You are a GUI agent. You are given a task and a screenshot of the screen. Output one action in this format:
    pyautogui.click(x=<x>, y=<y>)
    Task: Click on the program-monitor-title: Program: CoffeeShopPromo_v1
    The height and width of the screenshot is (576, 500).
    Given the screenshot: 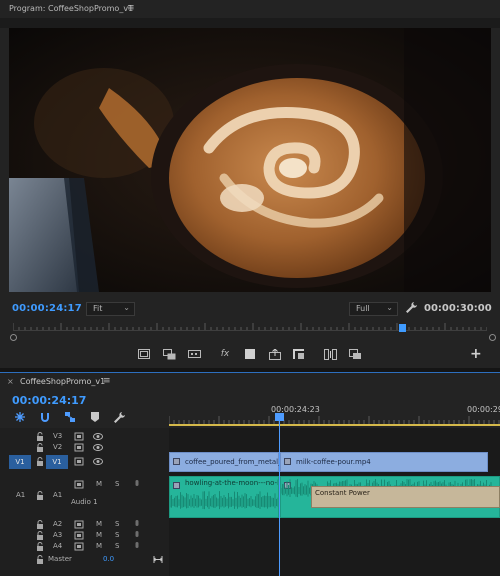 What is the action you would take?
    pyautogui.click(x=71, y=8)
    